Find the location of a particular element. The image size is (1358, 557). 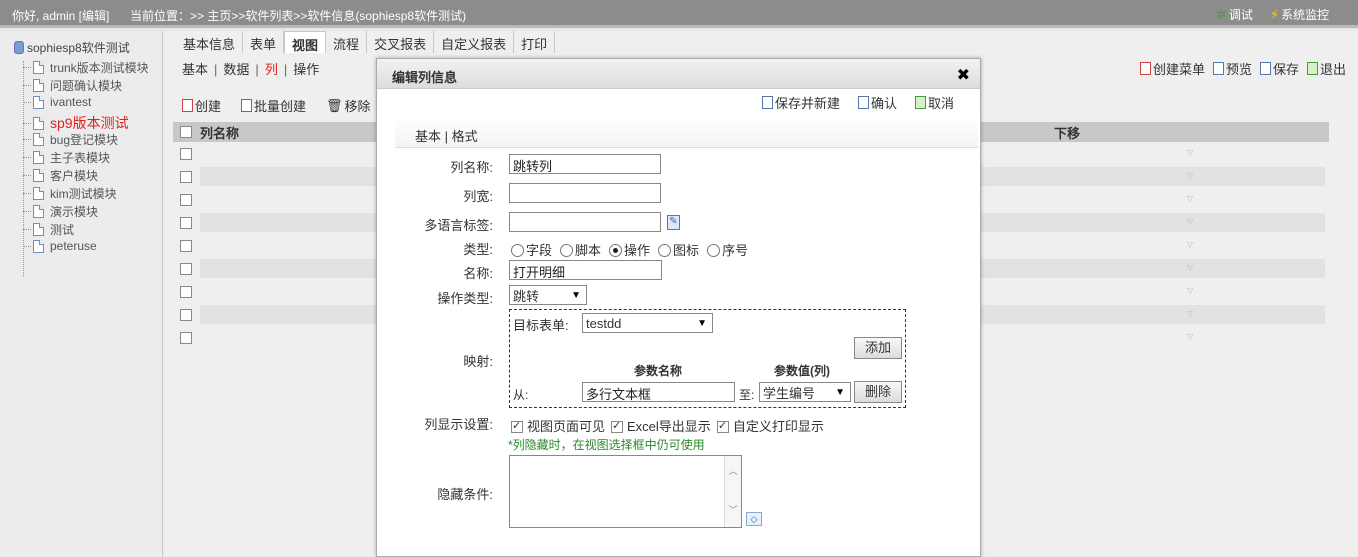

type-option-field: 字段 is located at coordinates (531, 249).